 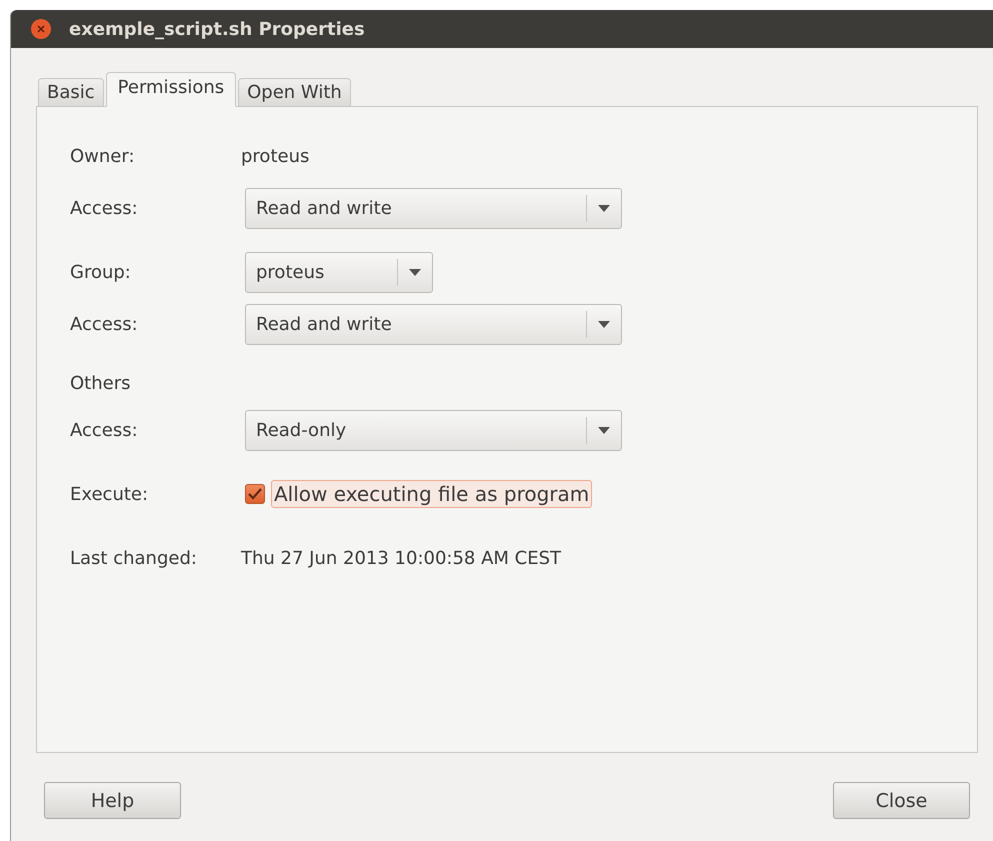 What do you see at coordinates (401, 558) in the screenshot?
I see `field-value: Thu 27 Jun 2013 10:00:58 AM CEST` at bounding box center [401, 558].